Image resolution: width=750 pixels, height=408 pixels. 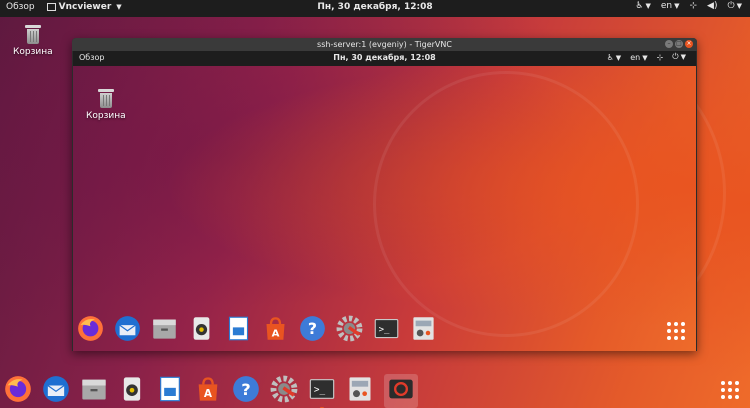 What do you see at coordinates (689, 44) in the screenshot?
I see `close-button: ×` at bounding box center [689, 44].